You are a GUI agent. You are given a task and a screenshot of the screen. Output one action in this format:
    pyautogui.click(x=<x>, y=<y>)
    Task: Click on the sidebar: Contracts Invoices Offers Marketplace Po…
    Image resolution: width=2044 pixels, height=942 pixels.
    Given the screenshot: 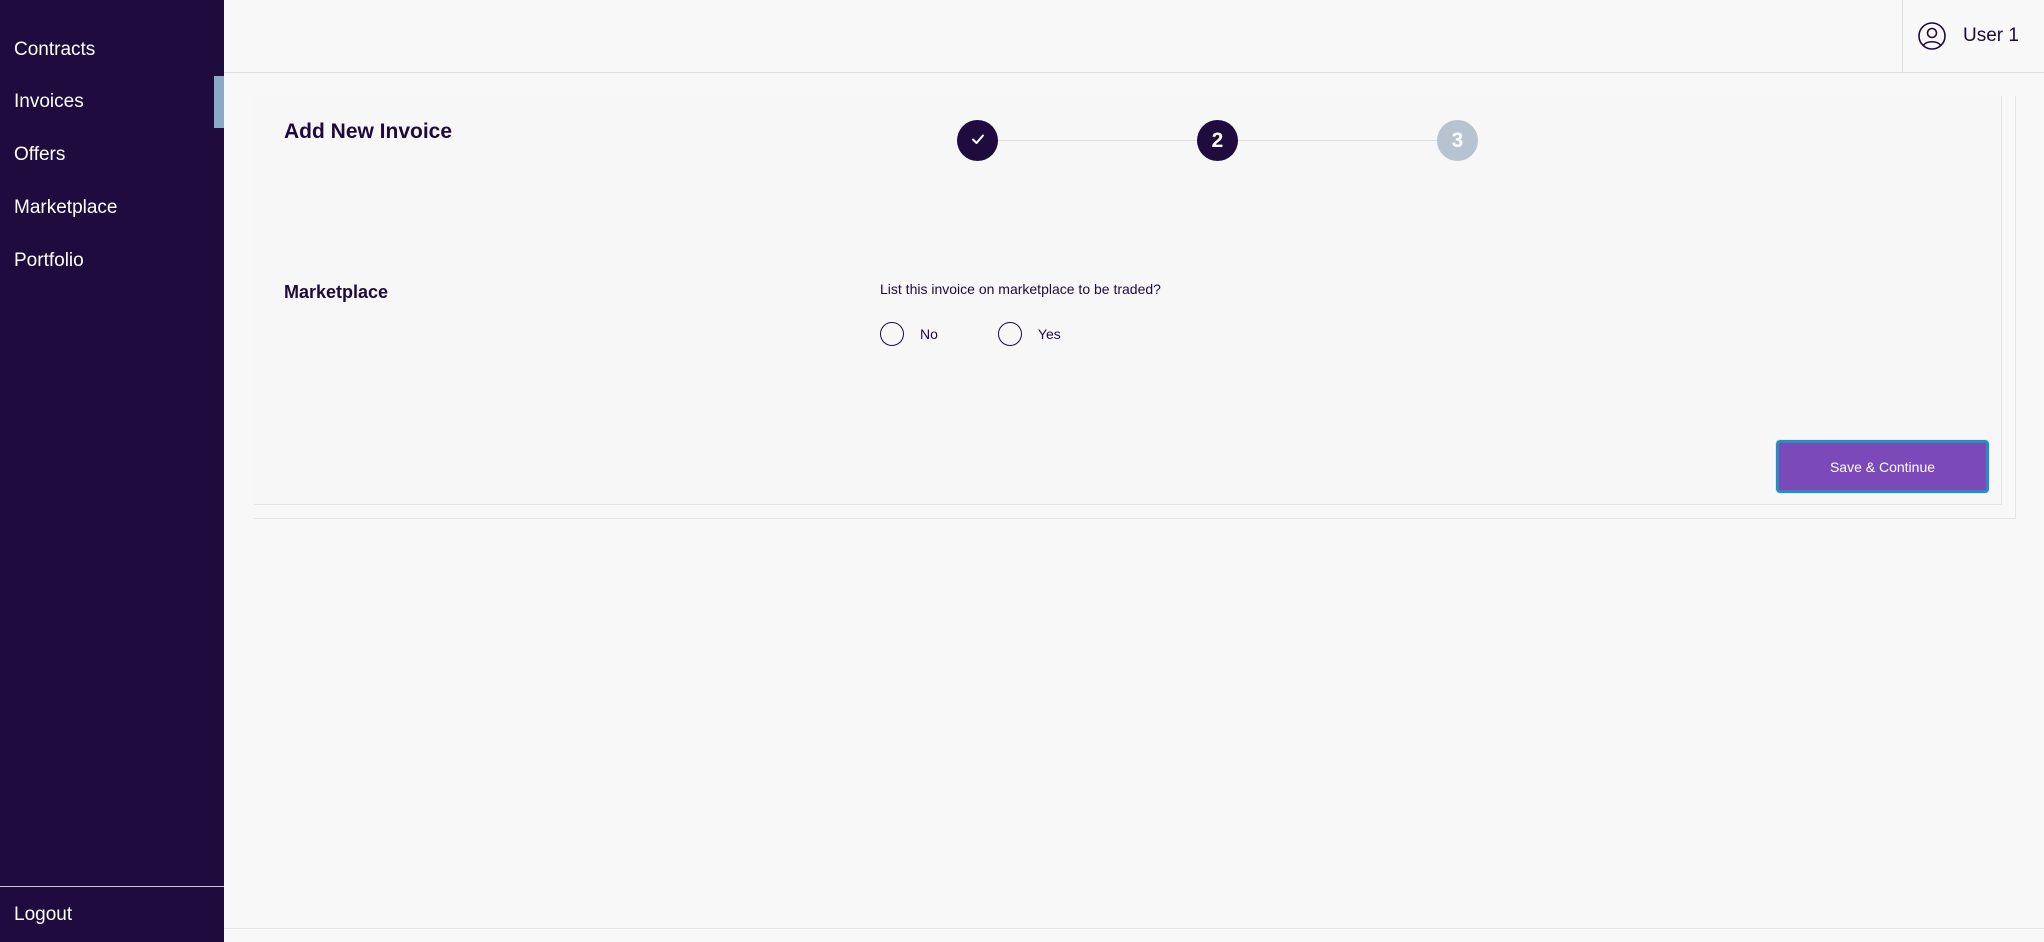 What is the action you would take?
    pyautogui.click(x=112, y=471)
    